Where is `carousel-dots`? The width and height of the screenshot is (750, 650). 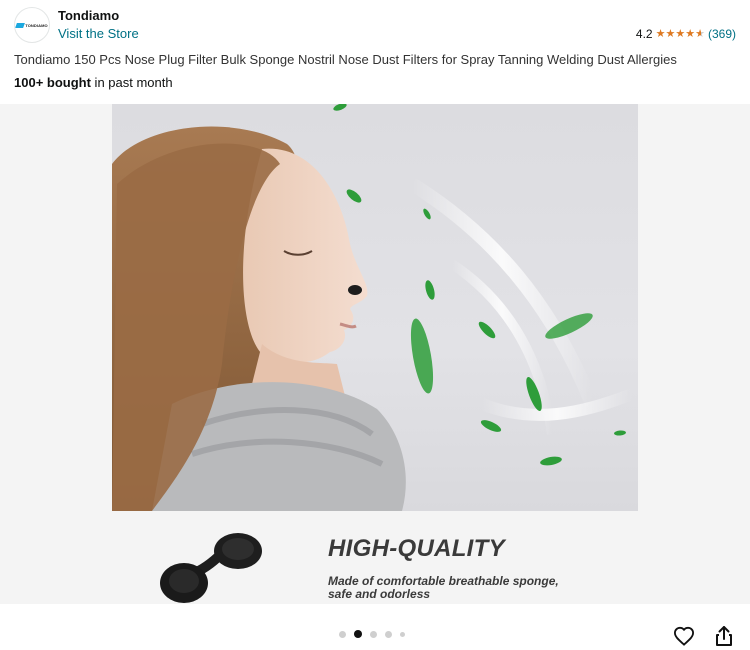 carousel-dots is located at coordinates (372, 634).